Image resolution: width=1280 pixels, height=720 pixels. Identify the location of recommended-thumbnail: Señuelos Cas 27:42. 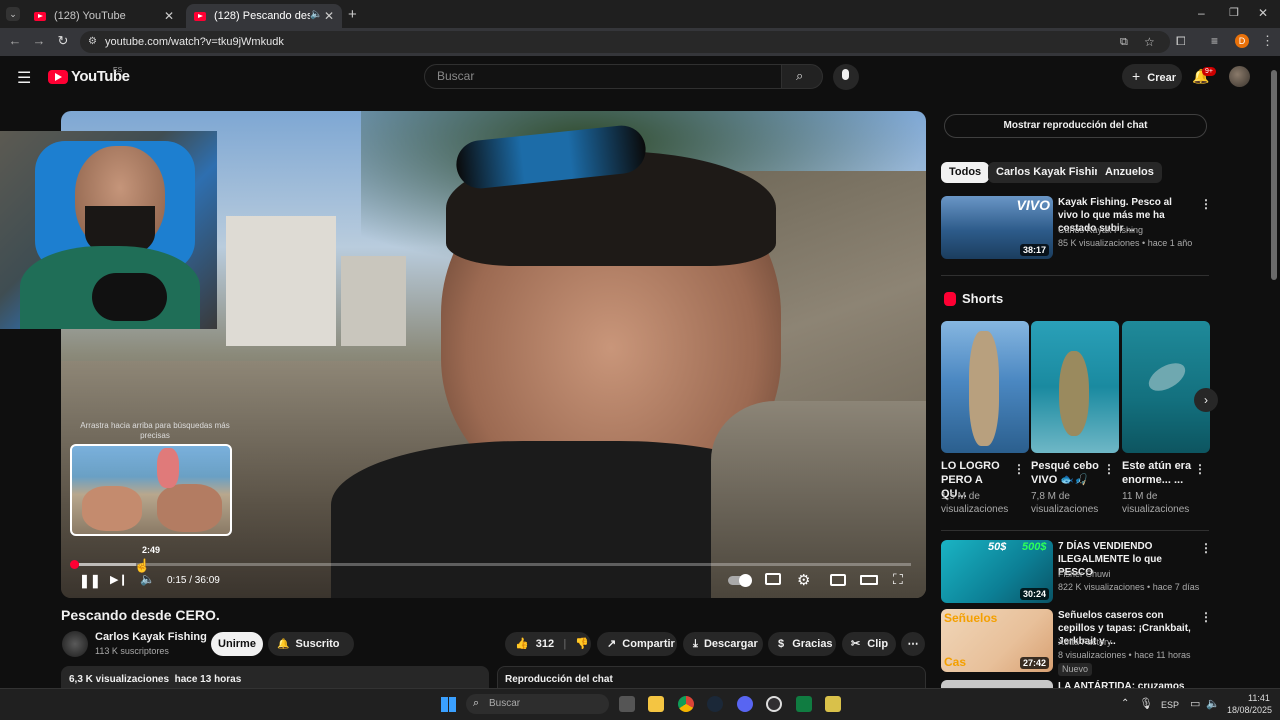
(997, 640).